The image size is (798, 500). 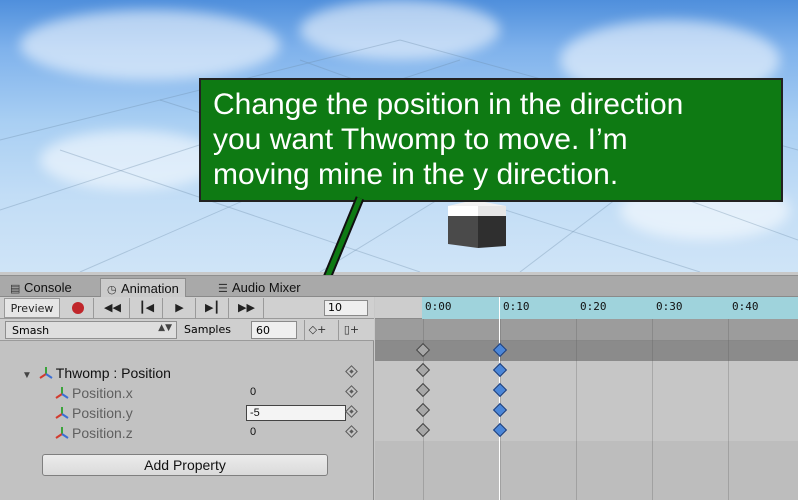 I want to click on step-forward-icon: ▶┃, so click(x=212, y=307).